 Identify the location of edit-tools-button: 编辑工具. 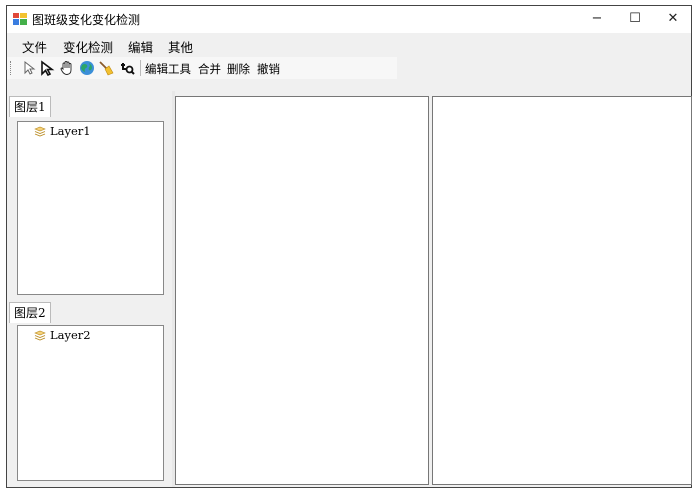
(168, 69).